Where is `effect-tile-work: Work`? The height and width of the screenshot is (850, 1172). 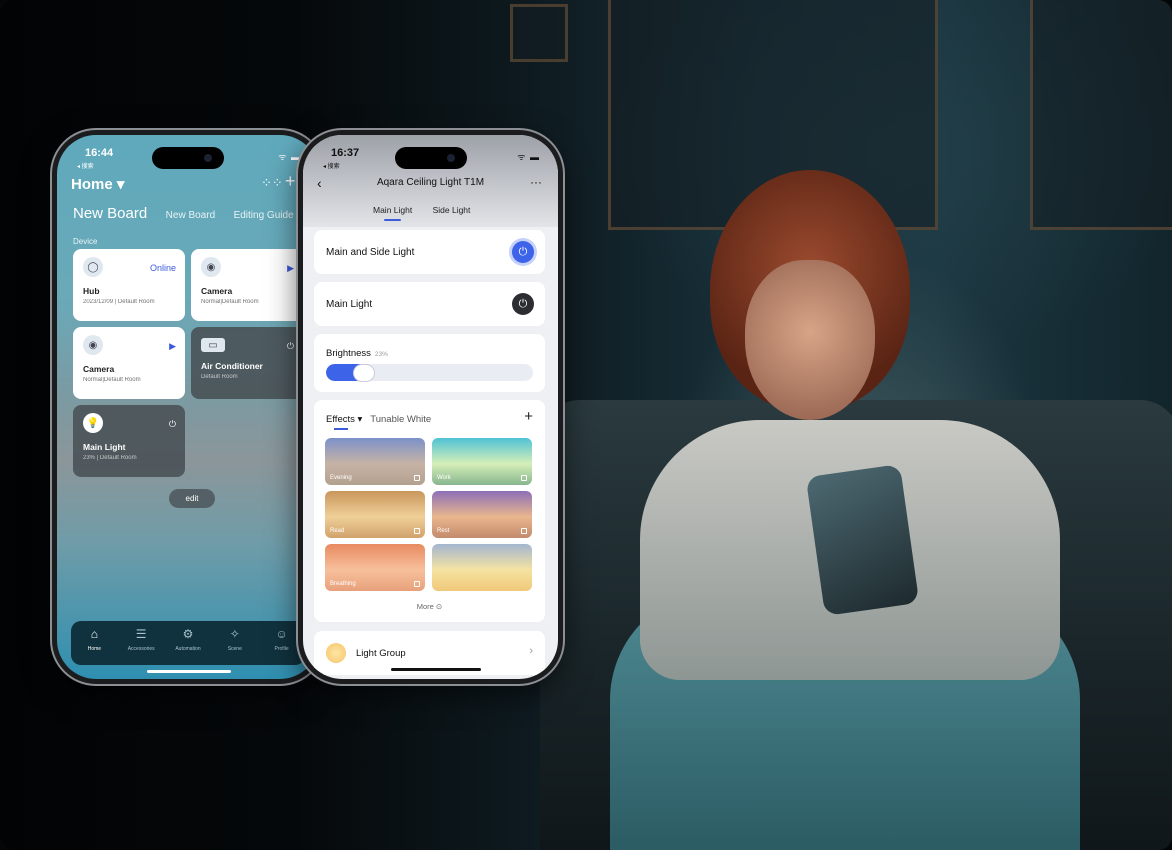 effect-tile-work: Work is located at coordinates (482, 461).